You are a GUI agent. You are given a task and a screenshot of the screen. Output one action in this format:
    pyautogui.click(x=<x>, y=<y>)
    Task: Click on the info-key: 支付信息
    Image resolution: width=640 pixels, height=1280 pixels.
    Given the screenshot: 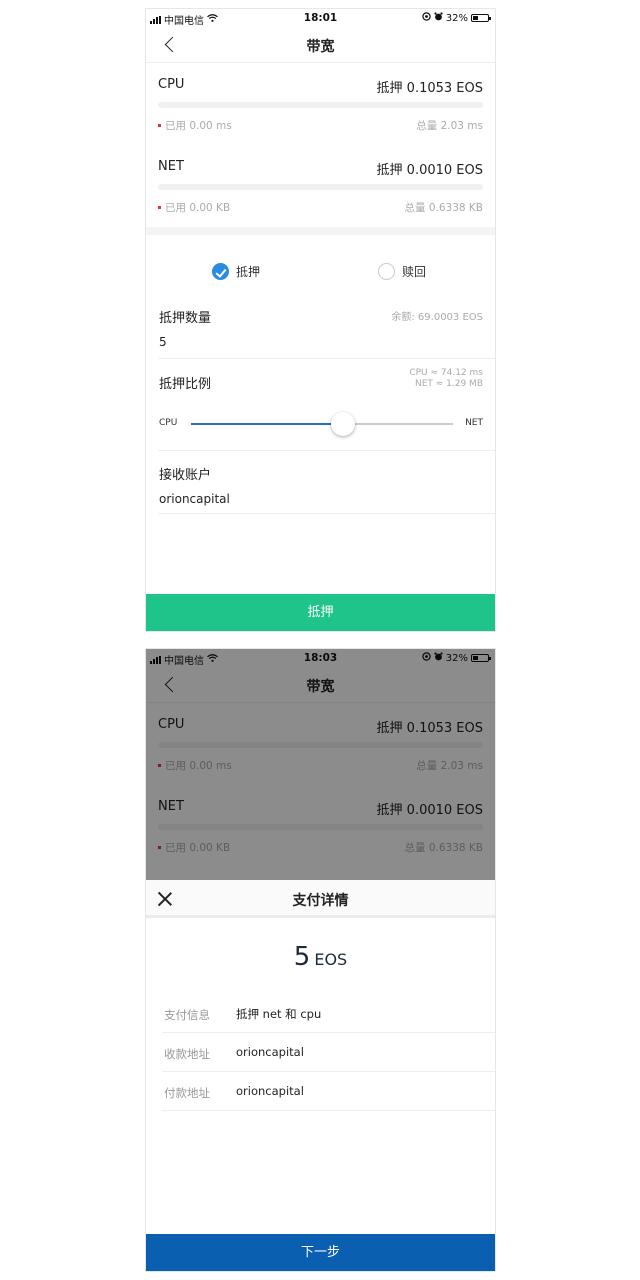 What is the action you would take?
    pyautogui.click(x=187, y=1015)
    